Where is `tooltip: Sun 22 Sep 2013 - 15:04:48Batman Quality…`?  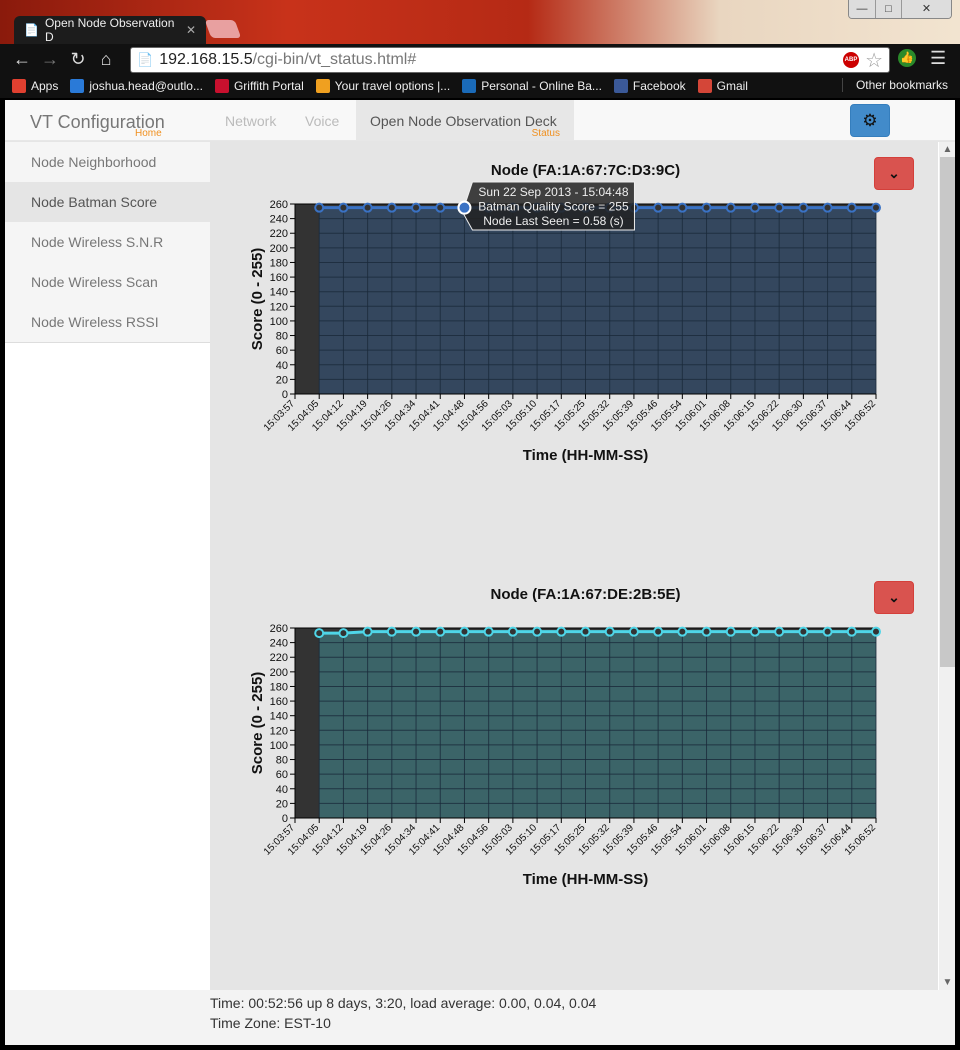 tooltip: Sun 22 Sep 2013 - 15:04:48Batman Quality… is located at coordinates (548, 206).